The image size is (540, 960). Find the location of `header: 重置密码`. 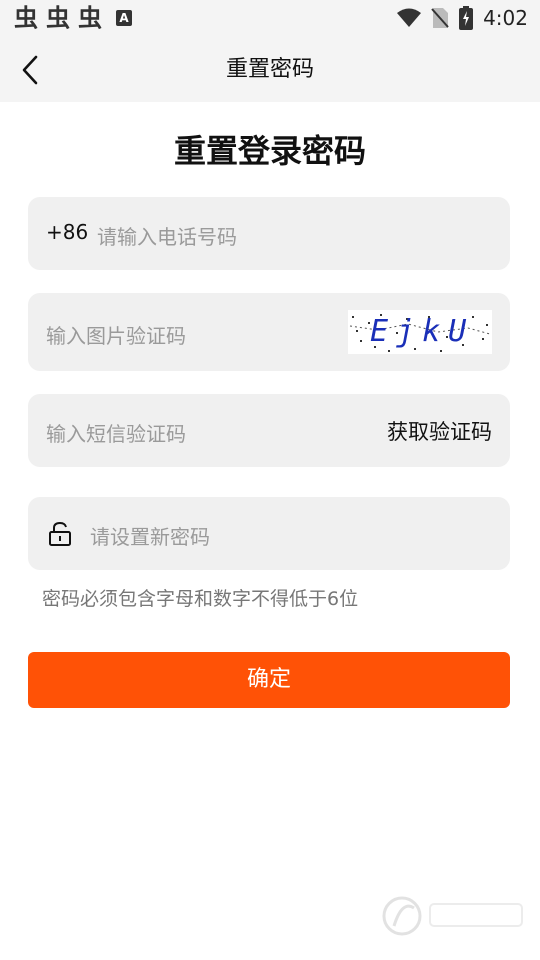

header: 重置密码 is located at coordinates (270, 70).